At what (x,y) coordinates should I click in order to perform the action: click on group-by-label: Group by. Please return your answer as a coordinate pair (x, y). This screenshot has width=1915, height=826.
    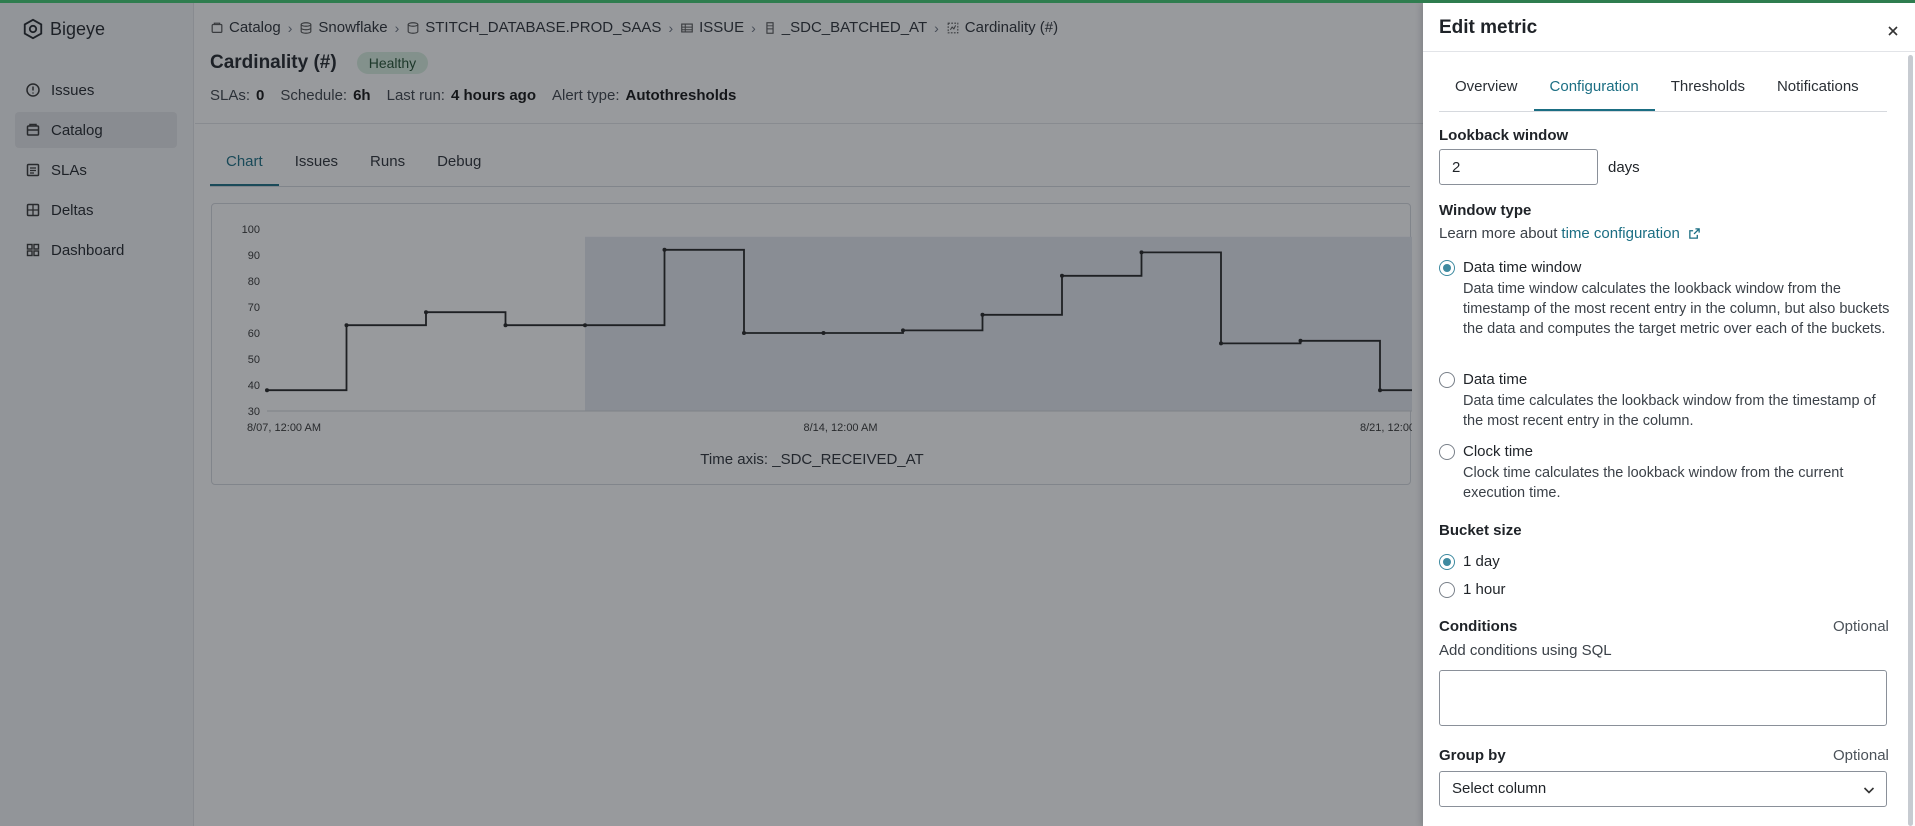
    Looking at the image, I should click on (1472, 755).